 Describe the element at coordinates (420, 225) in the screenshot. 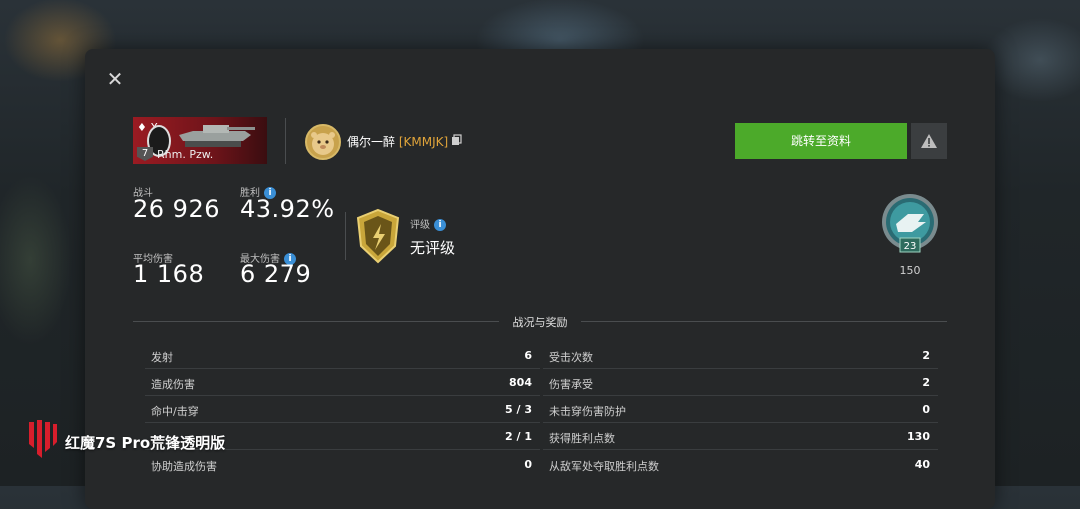

I see `rating-label-text: 评级` at that location.